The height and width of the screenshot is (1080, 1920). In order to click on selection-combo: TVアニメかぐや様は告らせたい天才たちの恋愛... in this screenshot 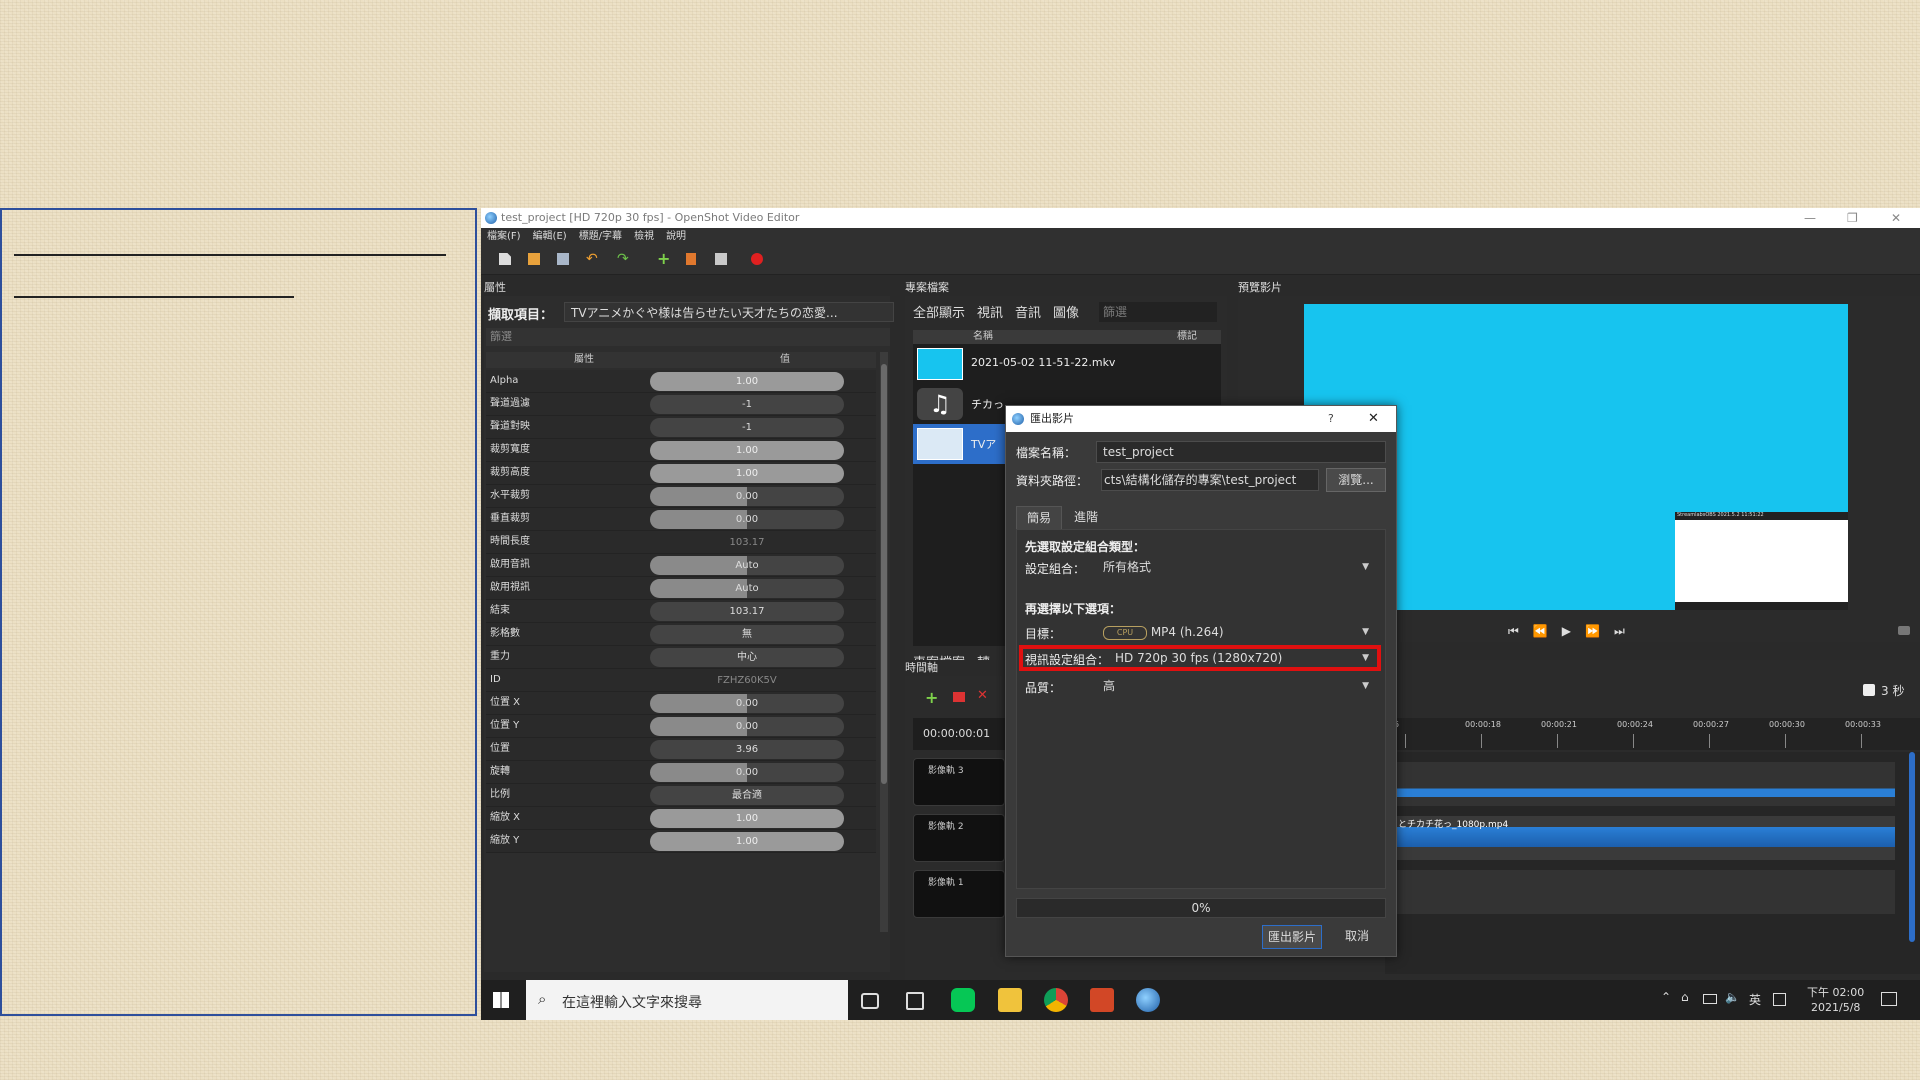, I will do `click(729, 312)`.